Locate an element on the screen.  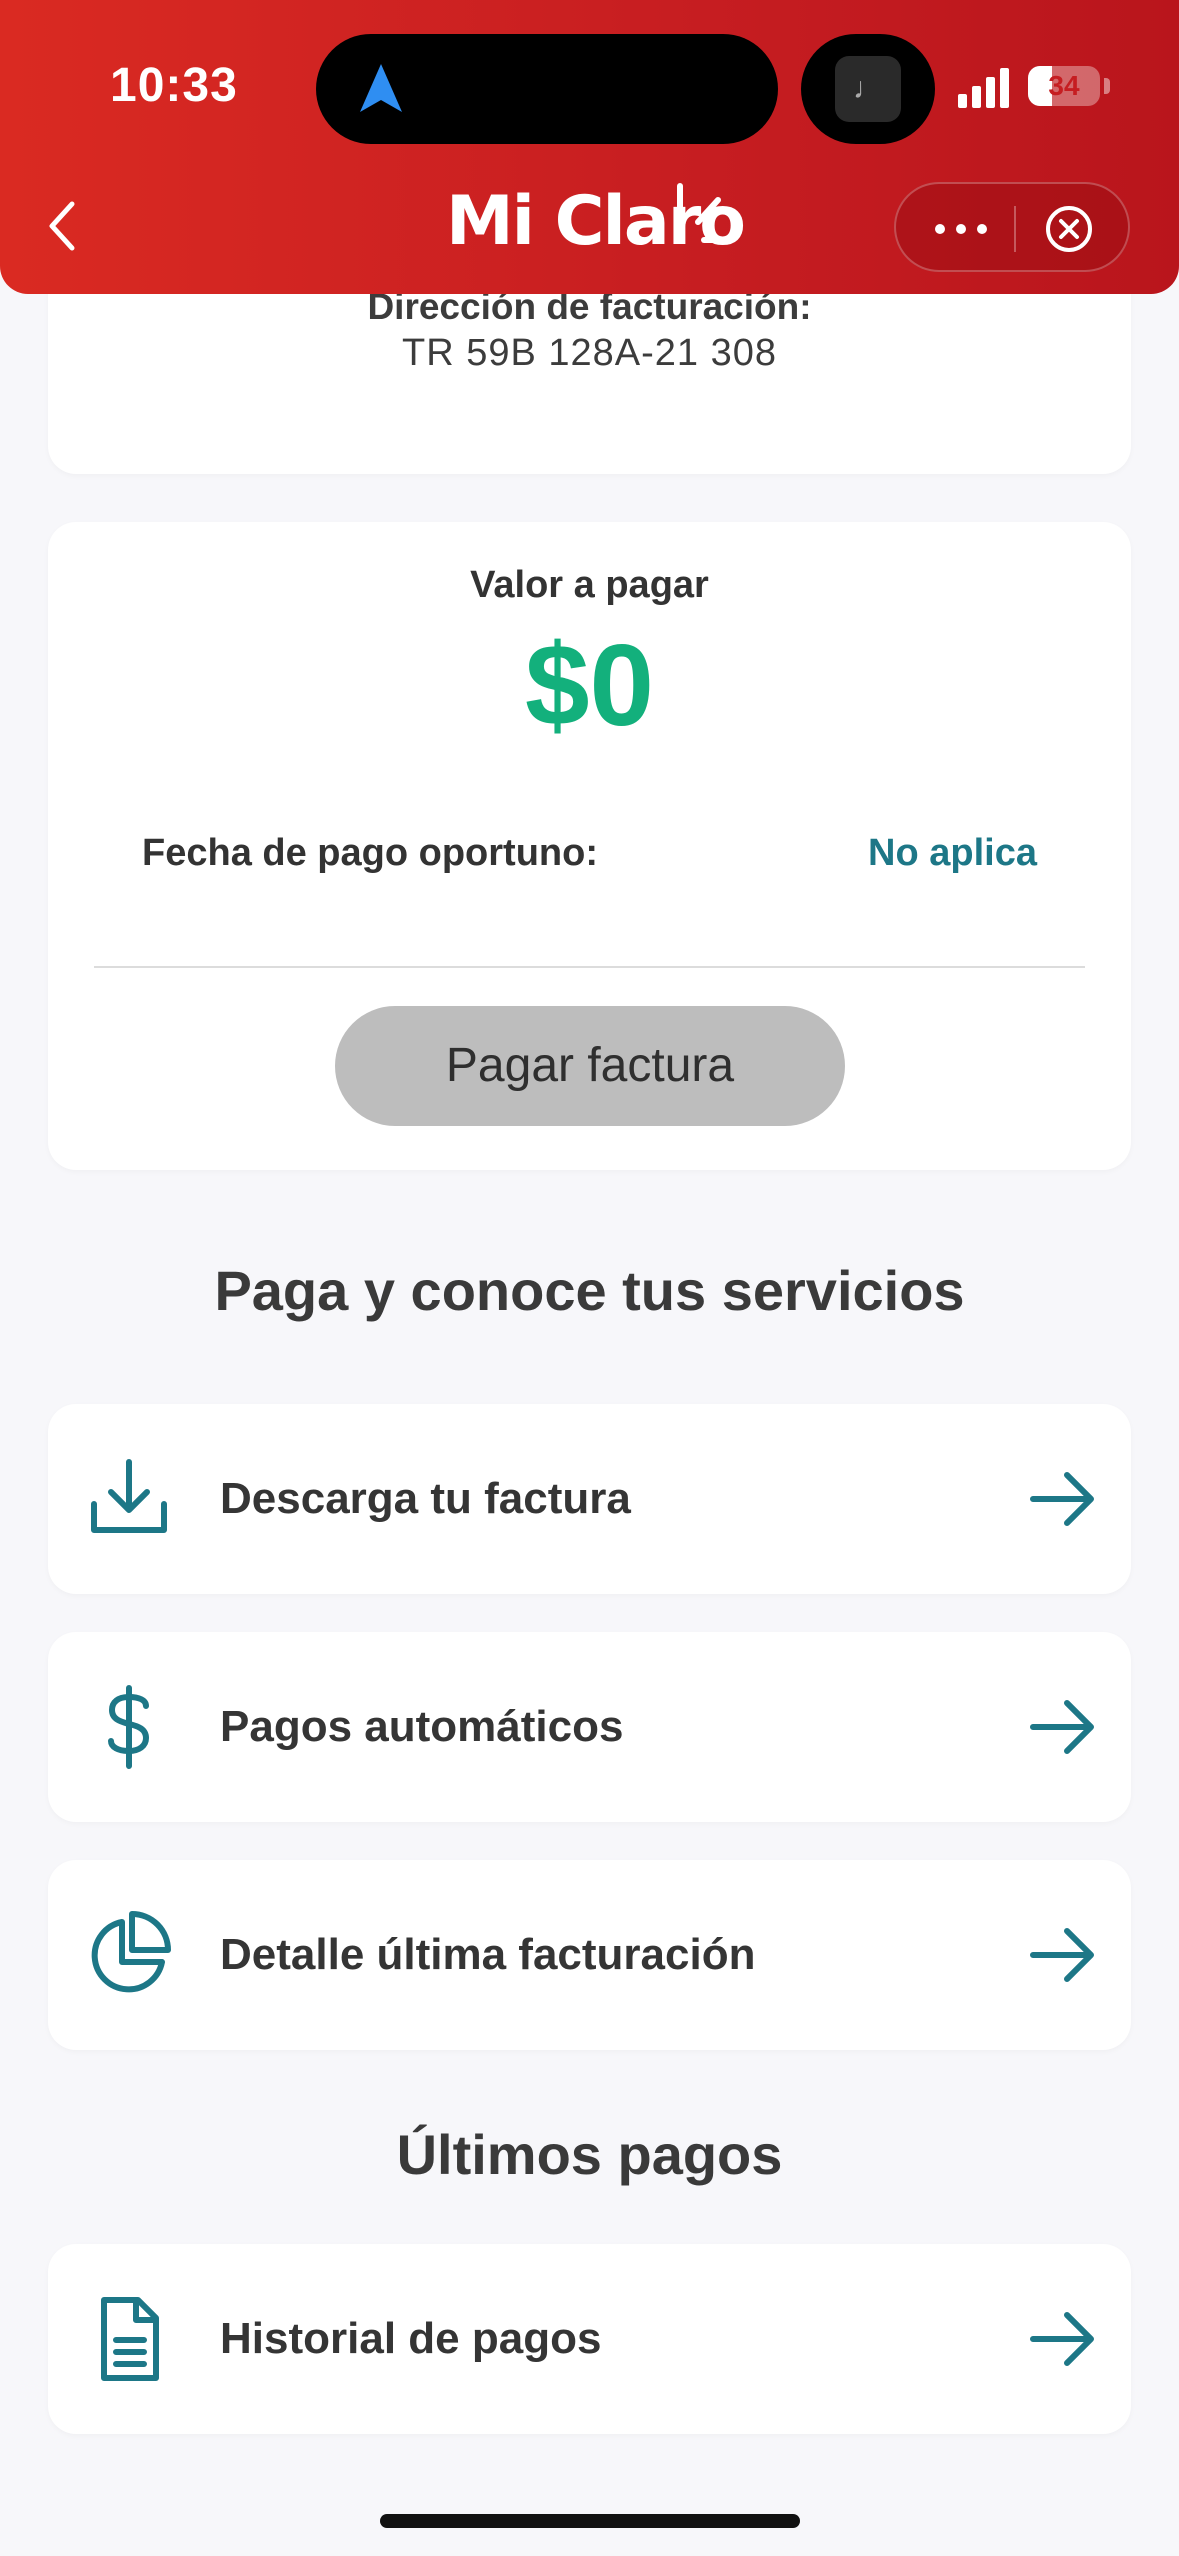
last-payments-section-title: Últimos pagos is located at coordinates (589, 2154).